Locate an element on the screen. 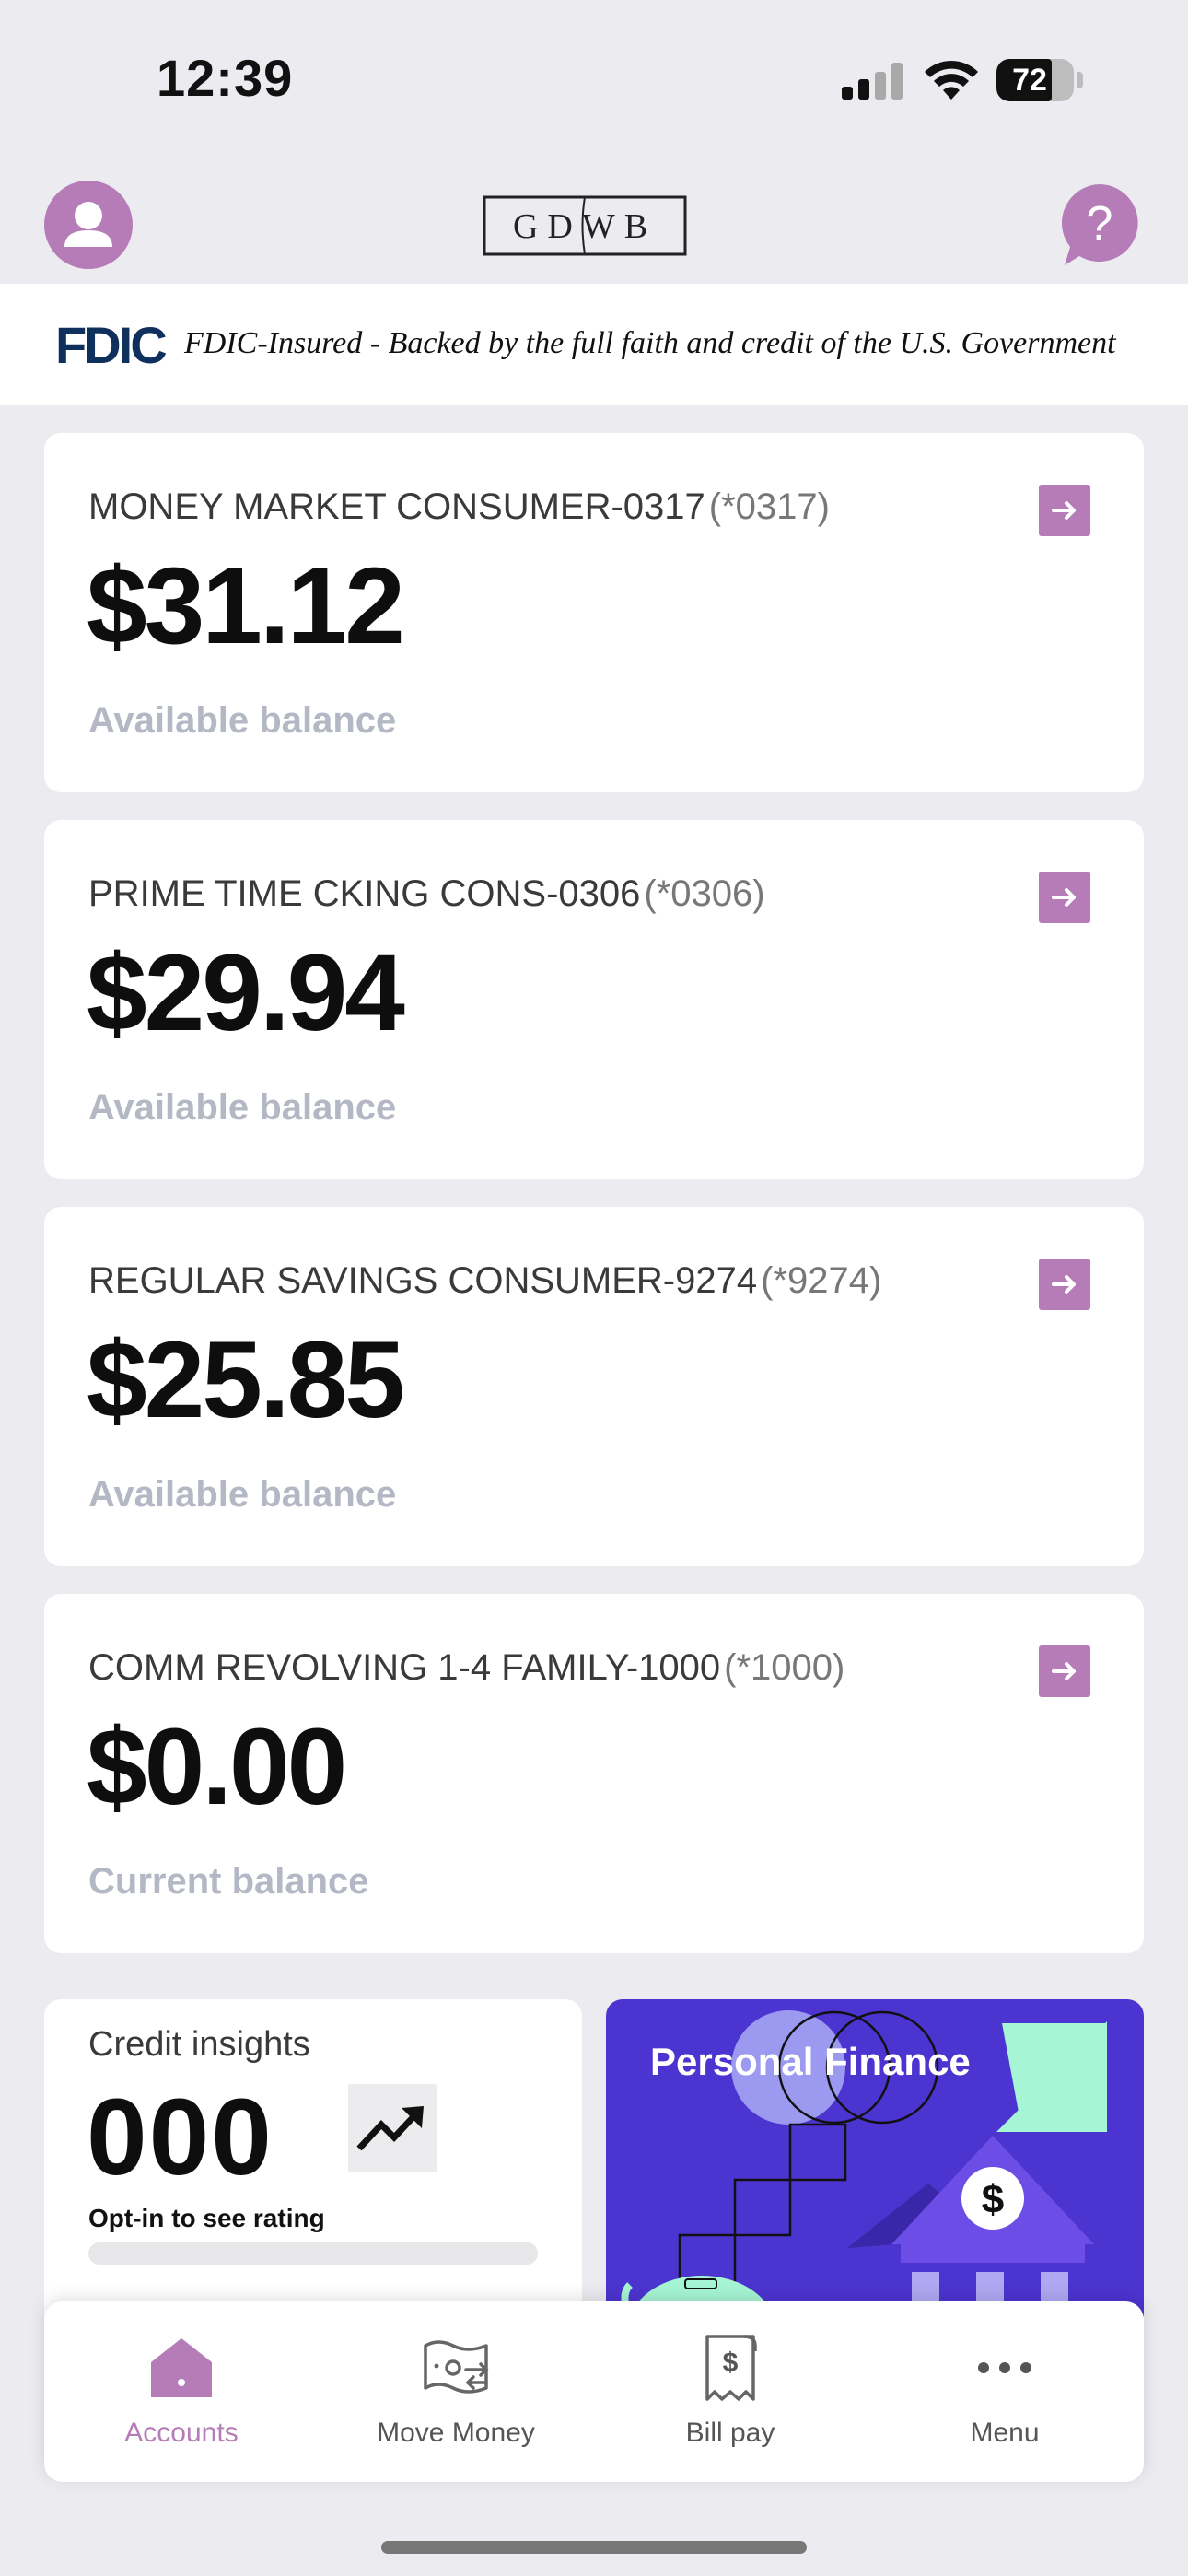 The image size is (1188, 2576). nav-accounts: Accounts is located at coordinates (181, 2391).